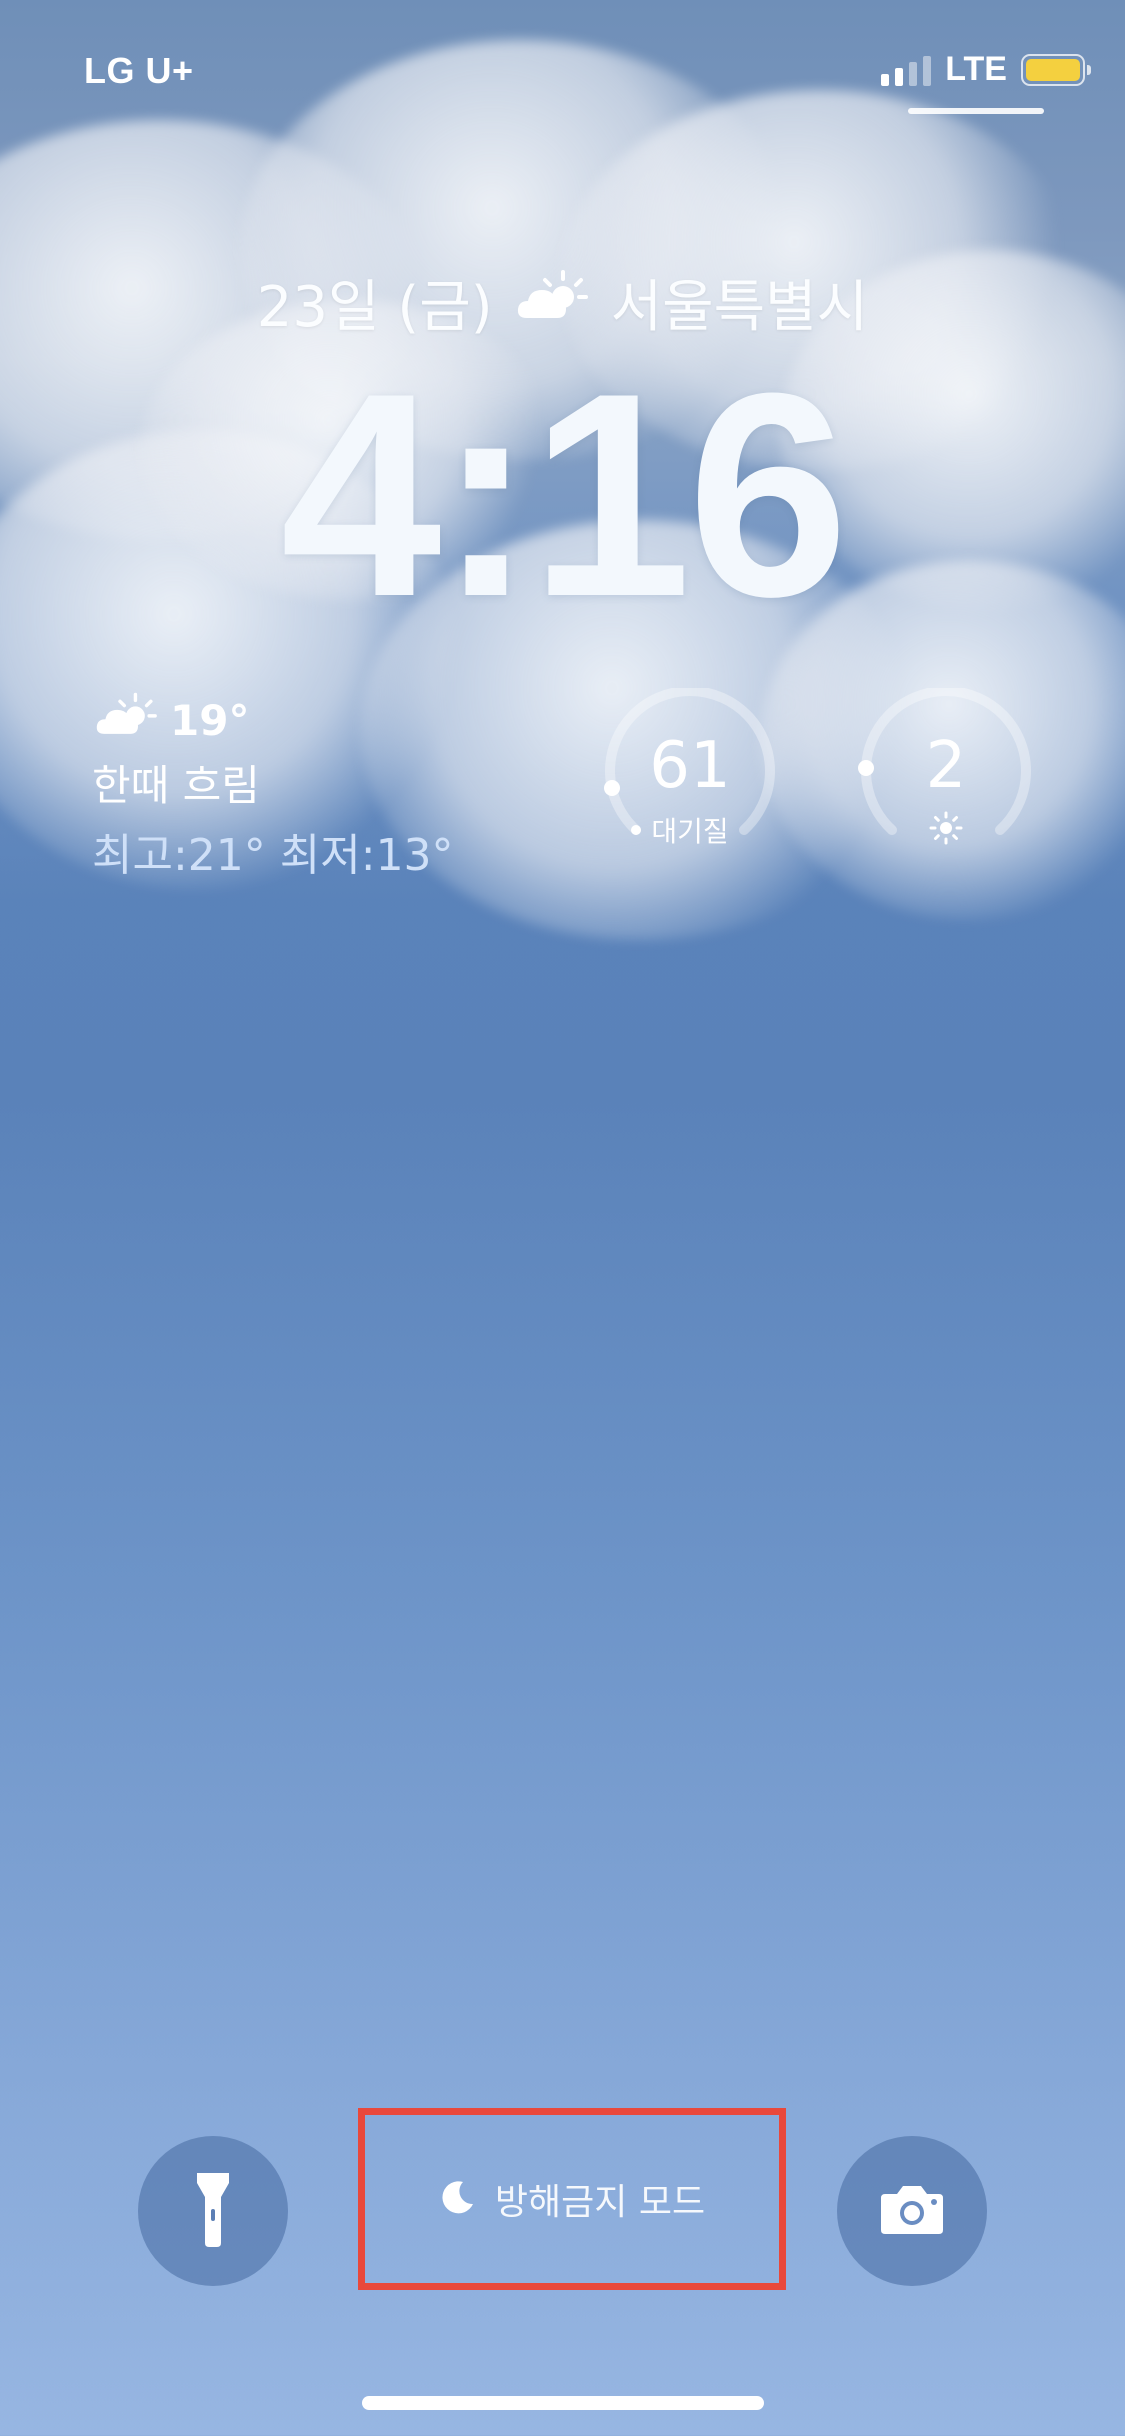 The image size is (1125, 2436). I want to click on date-weather-line: 23일 (금) 서울특별시, so click(562, 302).